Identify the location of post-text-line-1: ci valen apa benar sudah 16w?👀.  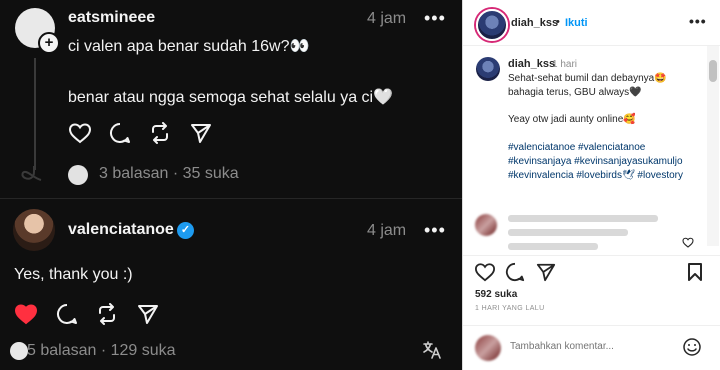
(189, 46).